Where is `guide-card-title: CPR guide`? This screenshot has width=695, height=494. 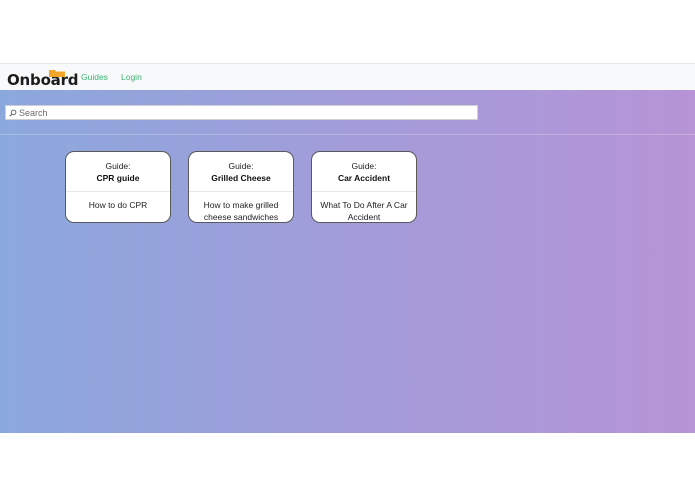
guide-card-title: CPR guide is located at coordinates (118, 178).